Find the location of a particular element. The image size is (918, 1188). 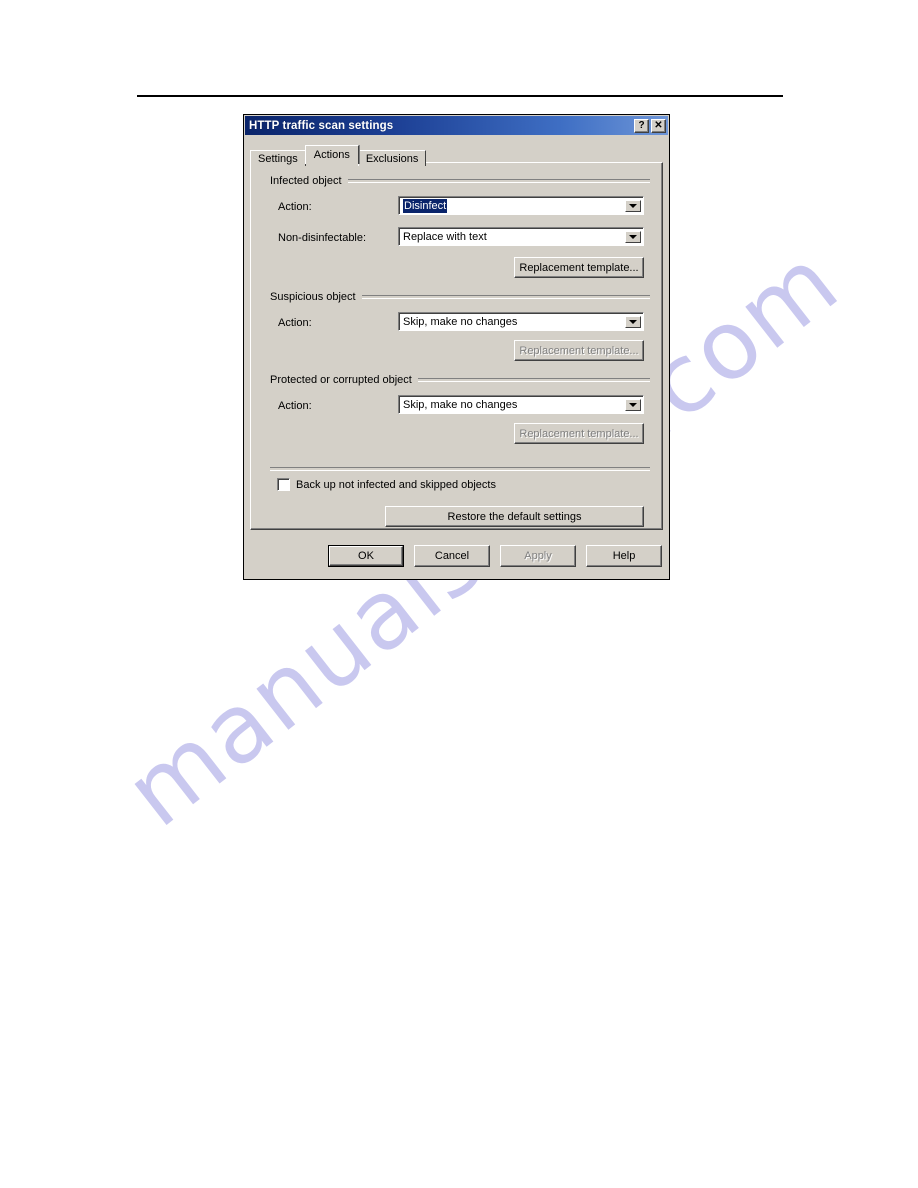

combo-infected-action-value: Disinfect is located at coordinates (425, 206).